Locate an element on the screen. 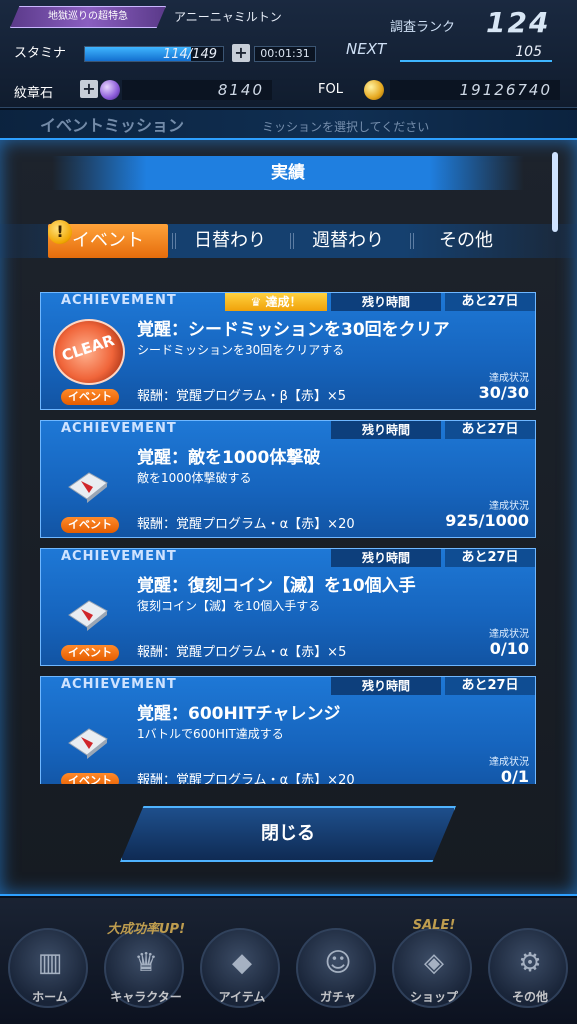 The width and height of the screenshot is (577, 1024). mission-progress: 925/1000 is located at coordinates (487, 520).